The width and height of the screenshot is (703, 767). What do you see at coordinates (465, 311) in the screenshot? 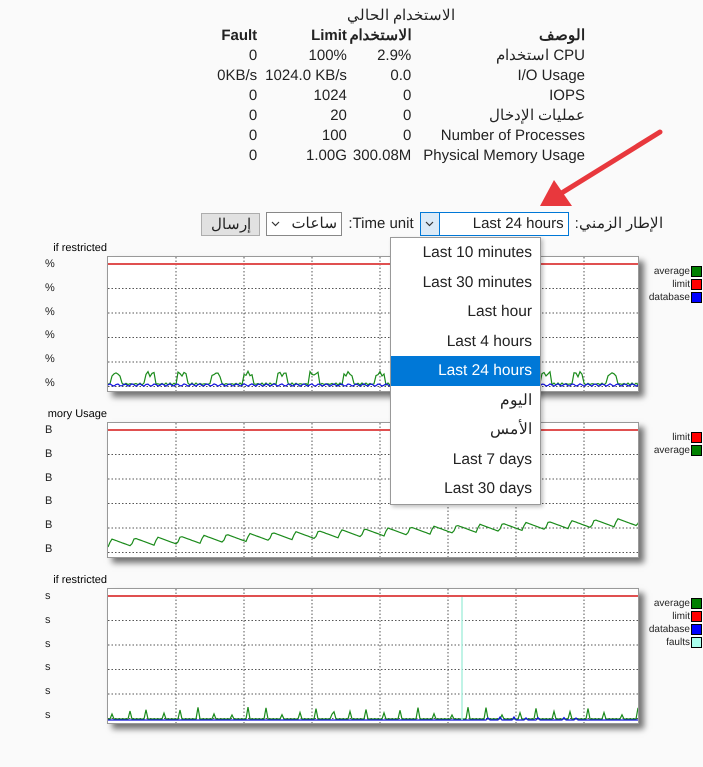
I see `dropdown-option: Last hour` at bounding box center [465, 311].